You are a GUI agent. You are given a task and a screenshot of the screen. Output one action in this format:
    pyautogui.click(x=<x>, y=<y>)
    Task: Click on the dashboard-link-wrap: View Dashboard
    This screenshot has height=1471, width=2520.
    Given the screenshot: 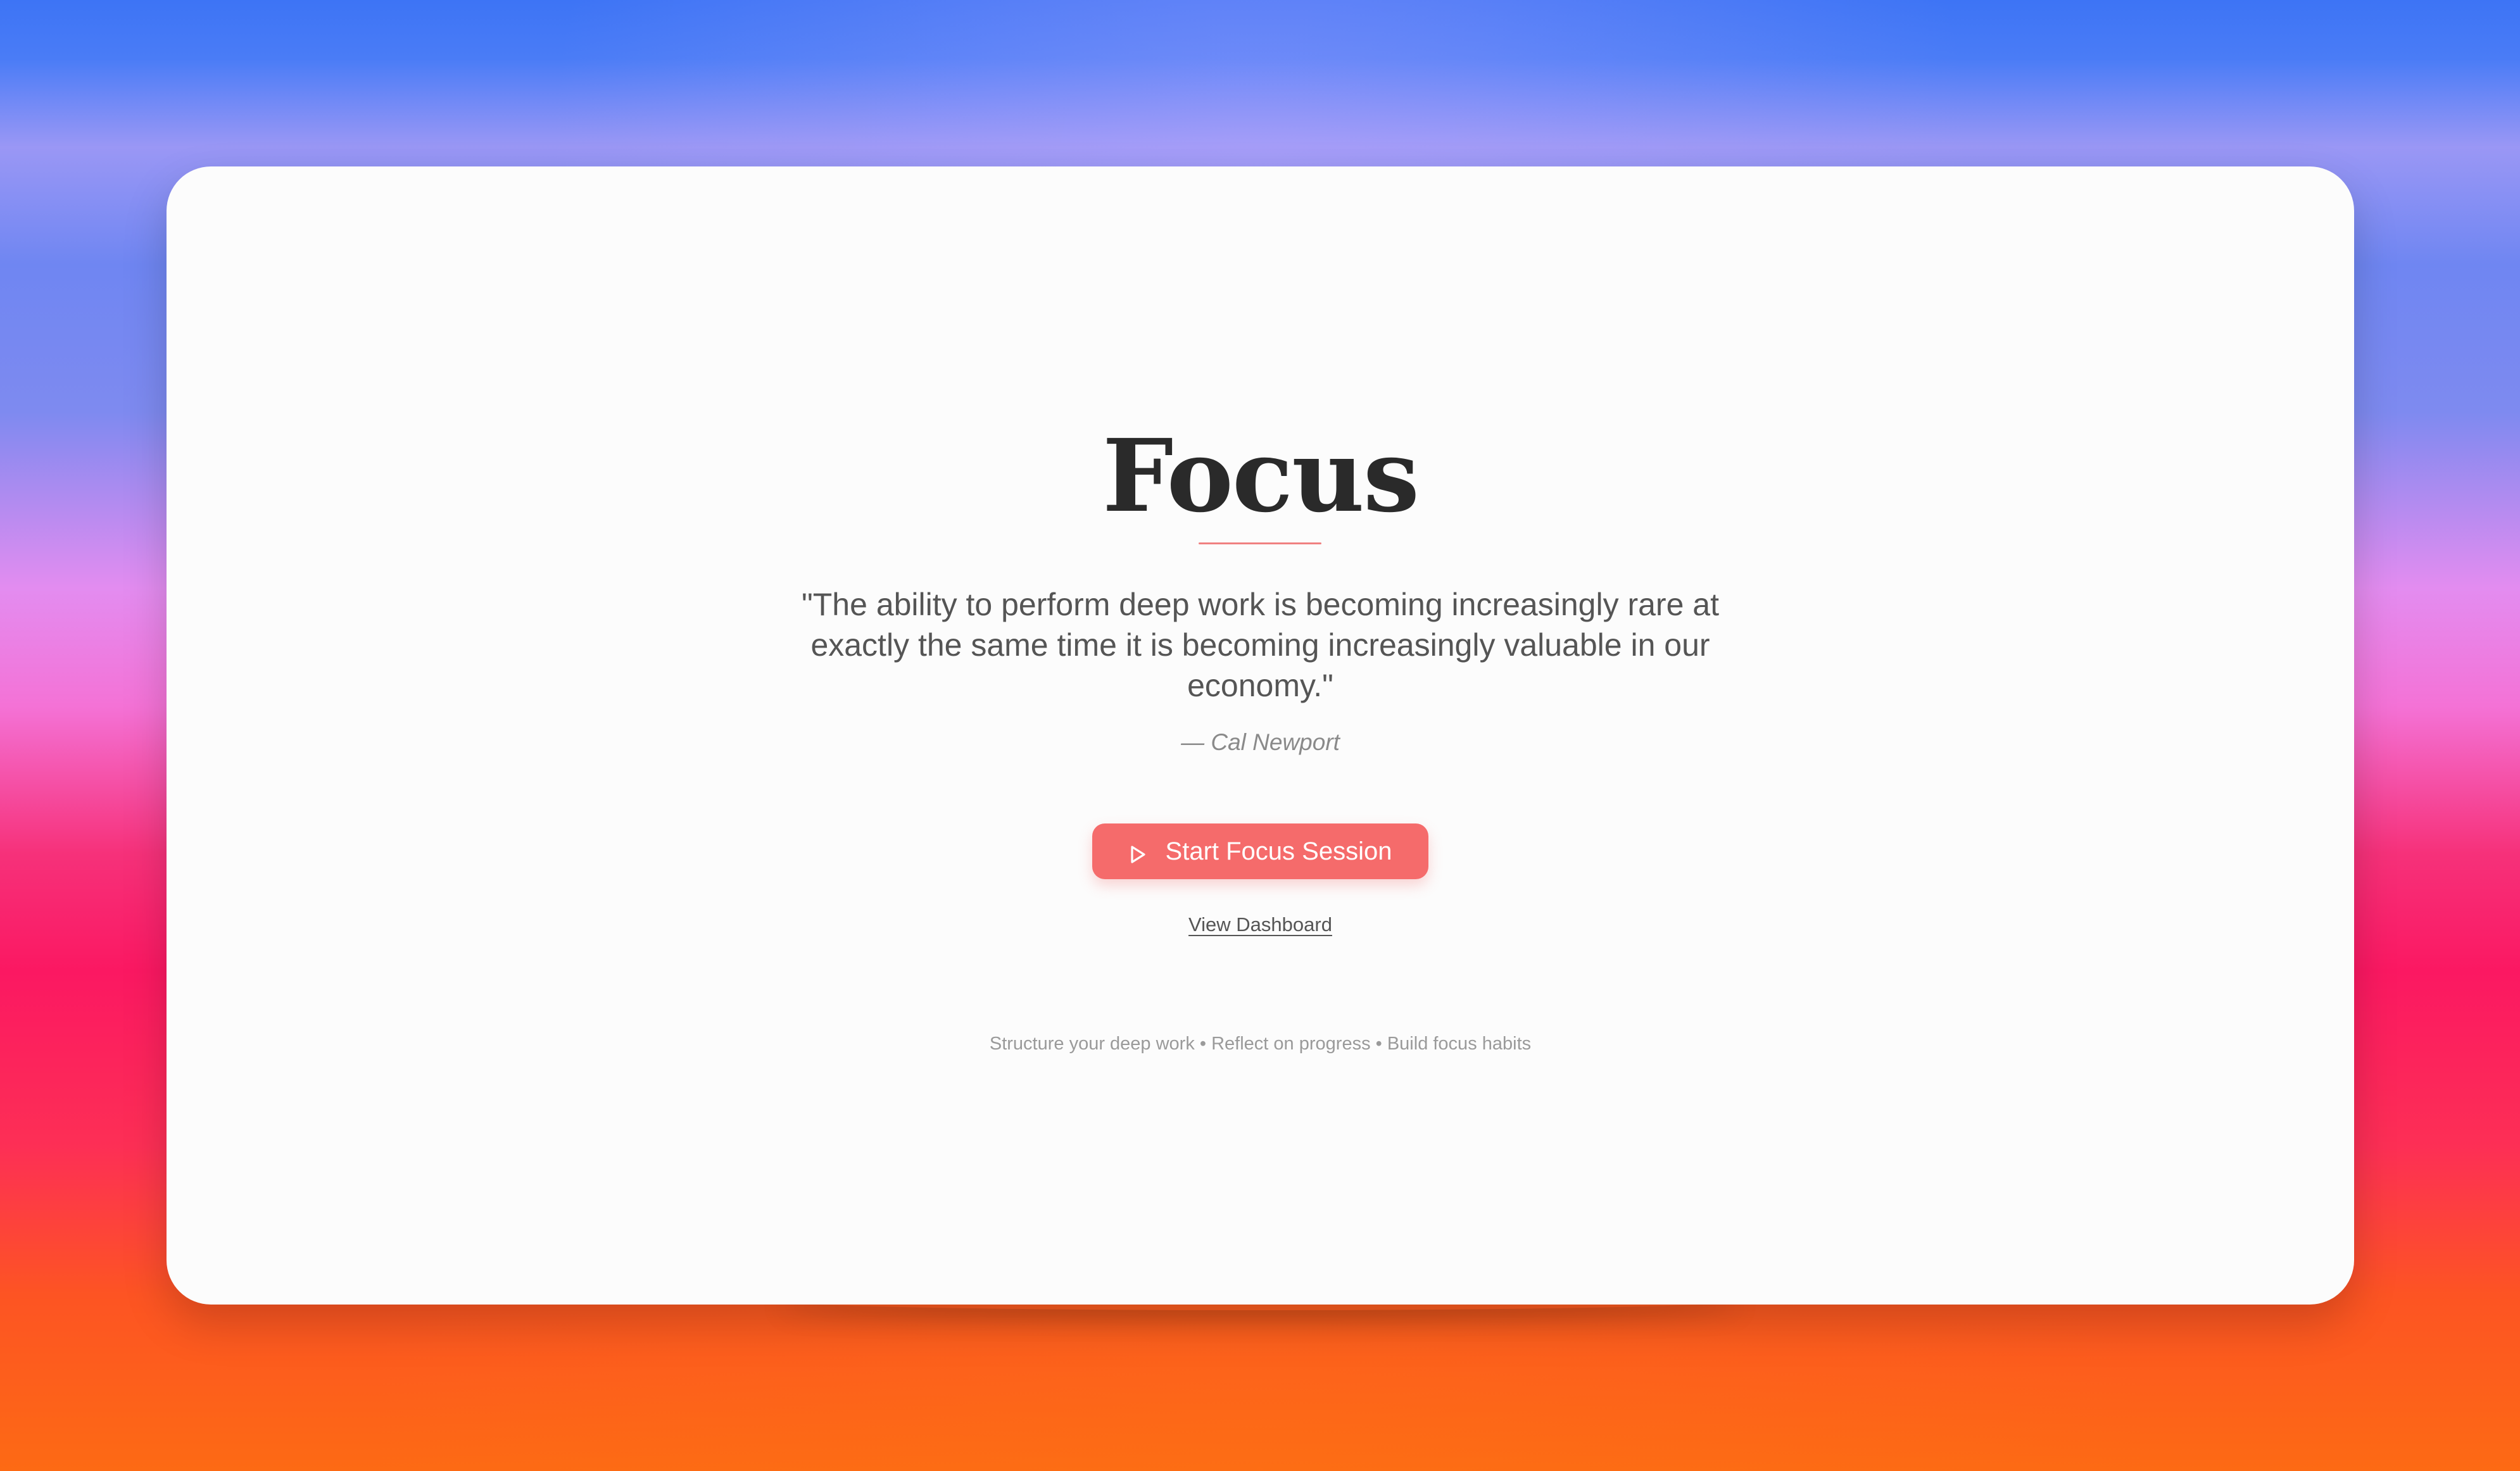 What is the action you would take?
    pyautogui.click(x=1260, y=925)
    